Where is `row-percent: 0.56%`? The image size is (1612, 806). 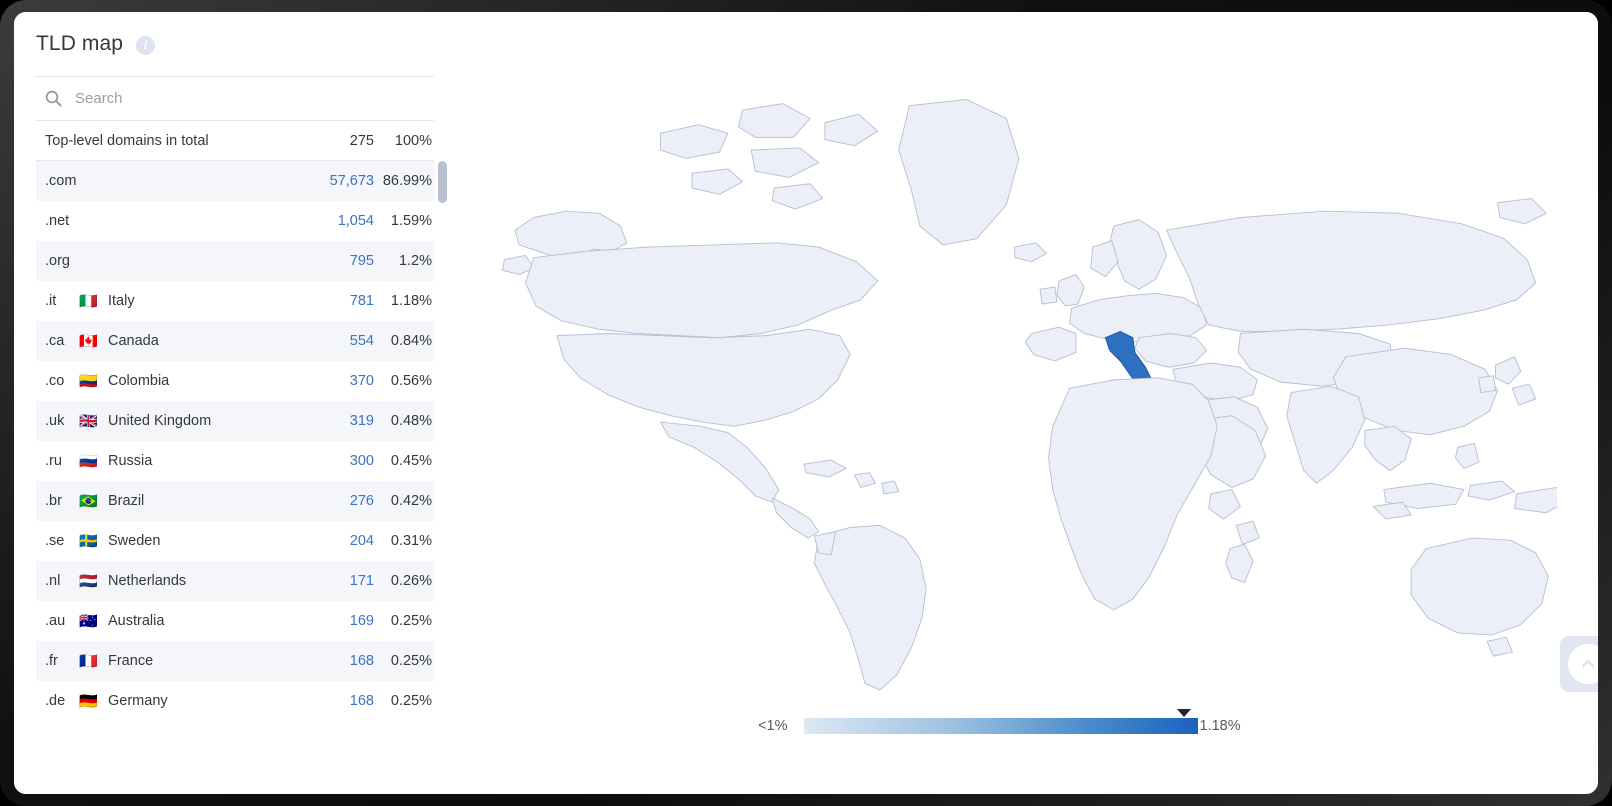 row-percent: 0.56% is located at coordinates (411, 381).